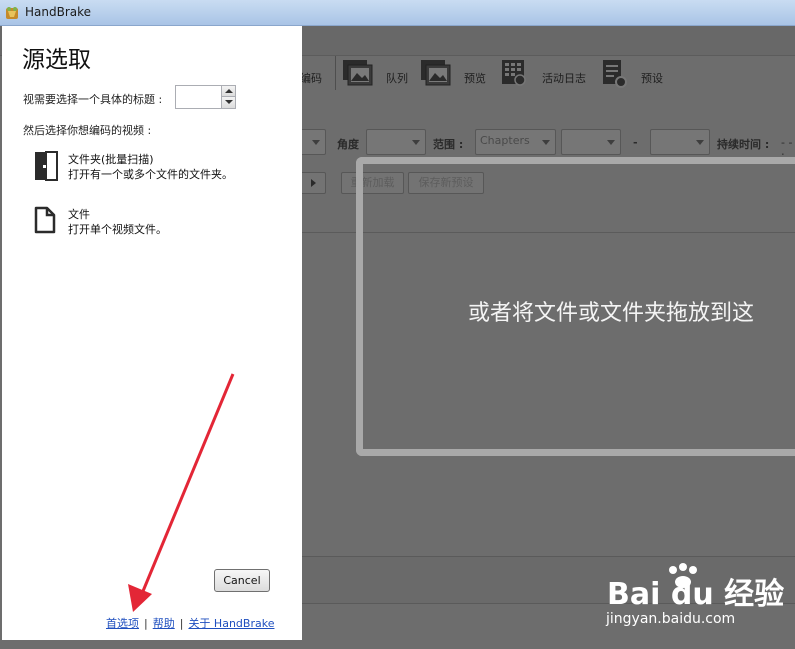  I want to click on window-title: HandBrake, so click(58, 12).